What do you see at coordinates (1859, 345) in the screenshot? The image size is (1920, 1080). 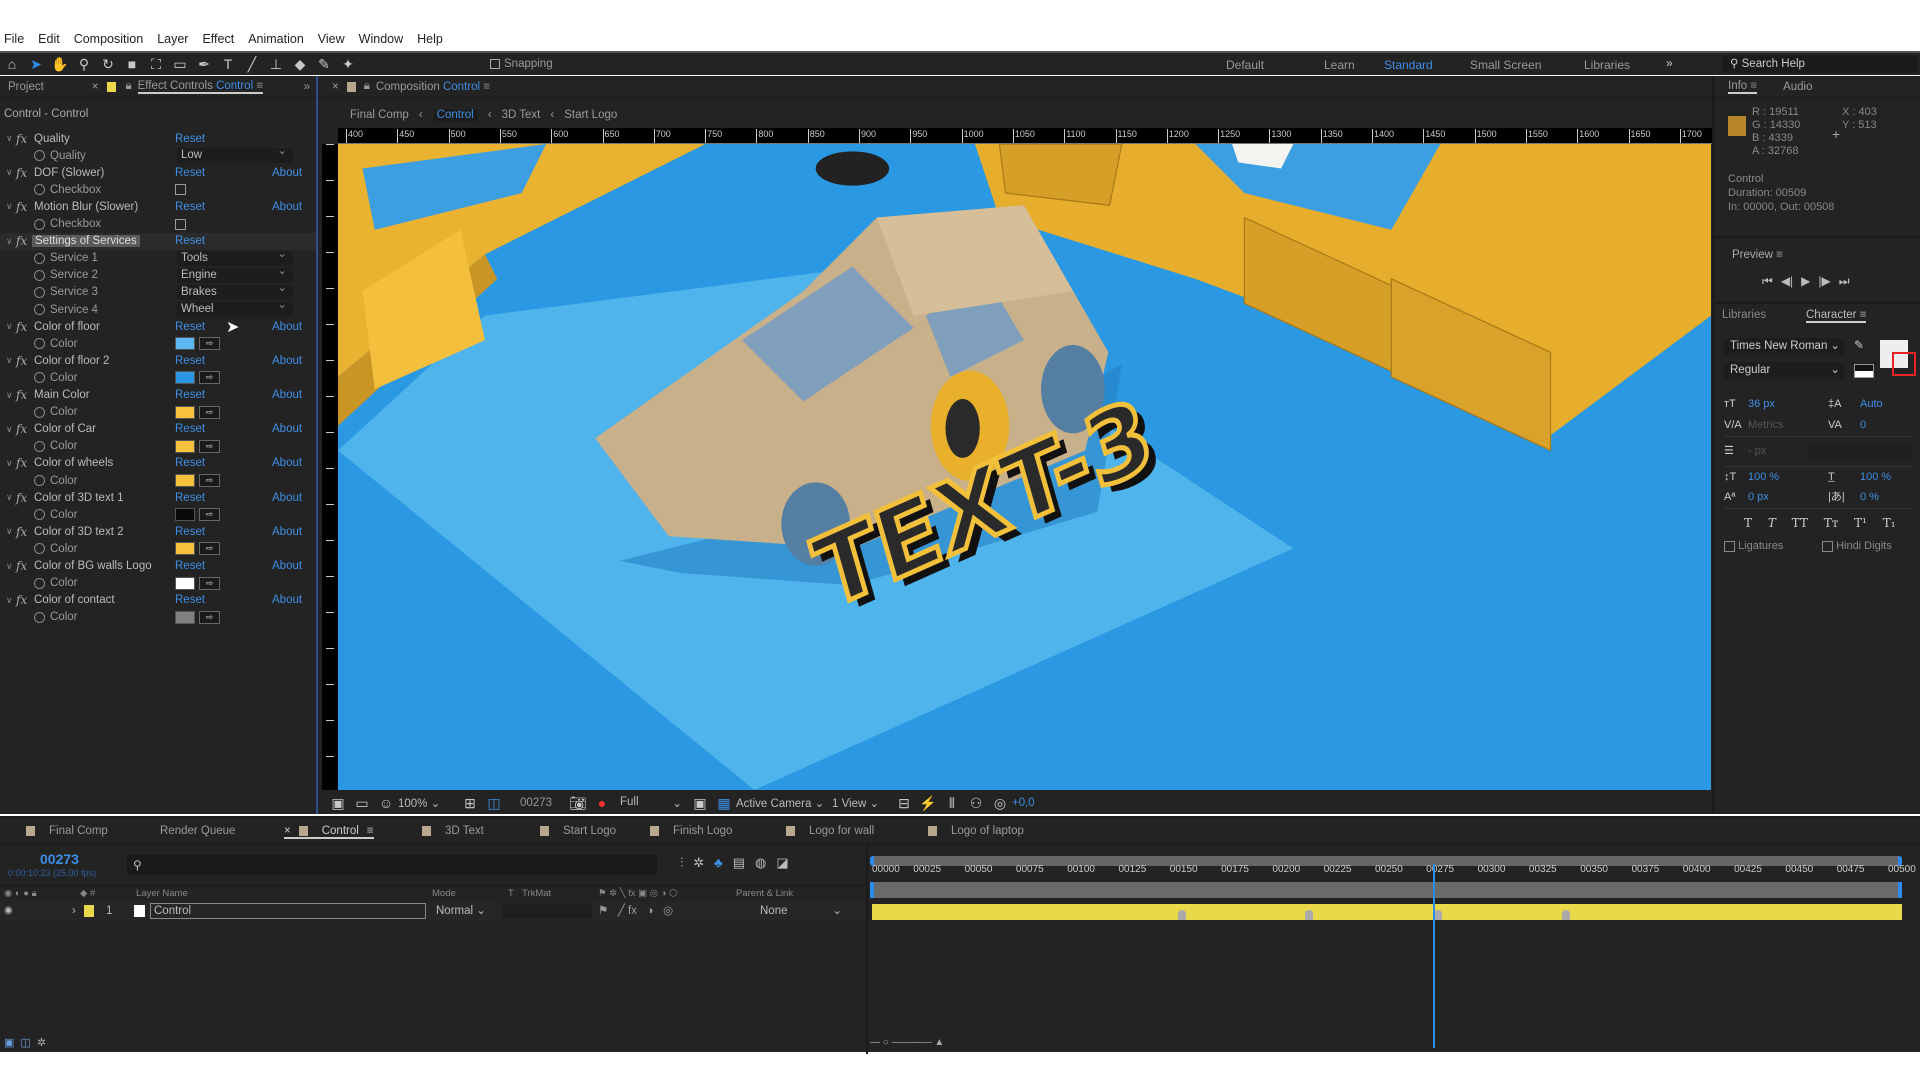 I see `eyedropper-icon: ✎` at bounding box center [1859, 345].